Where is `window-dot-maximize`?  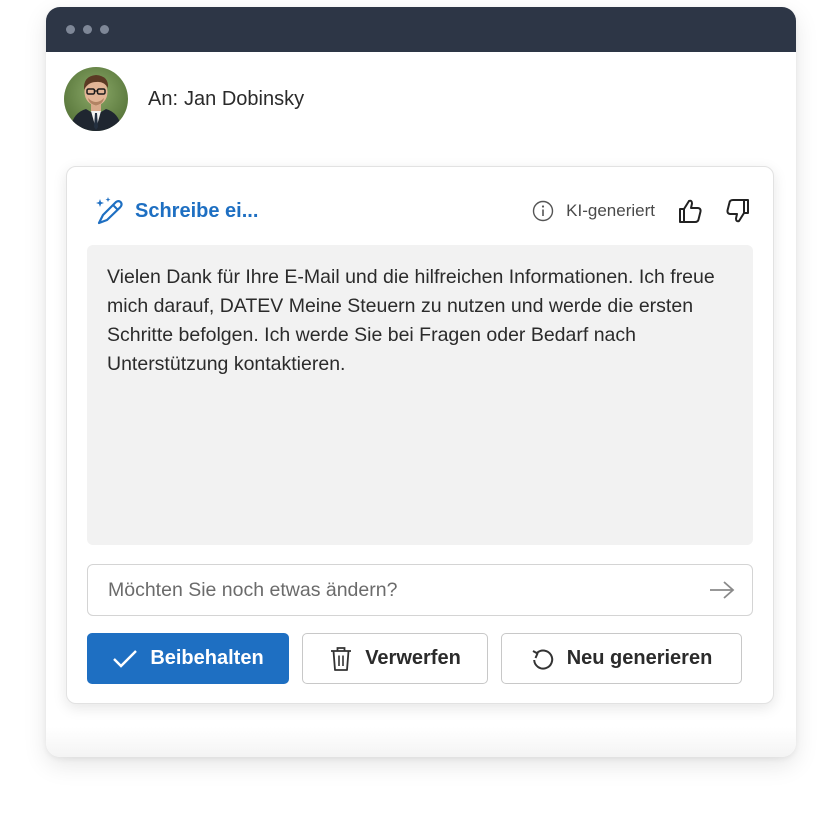 window-dot-maximize is located at coordinates (104, 29).